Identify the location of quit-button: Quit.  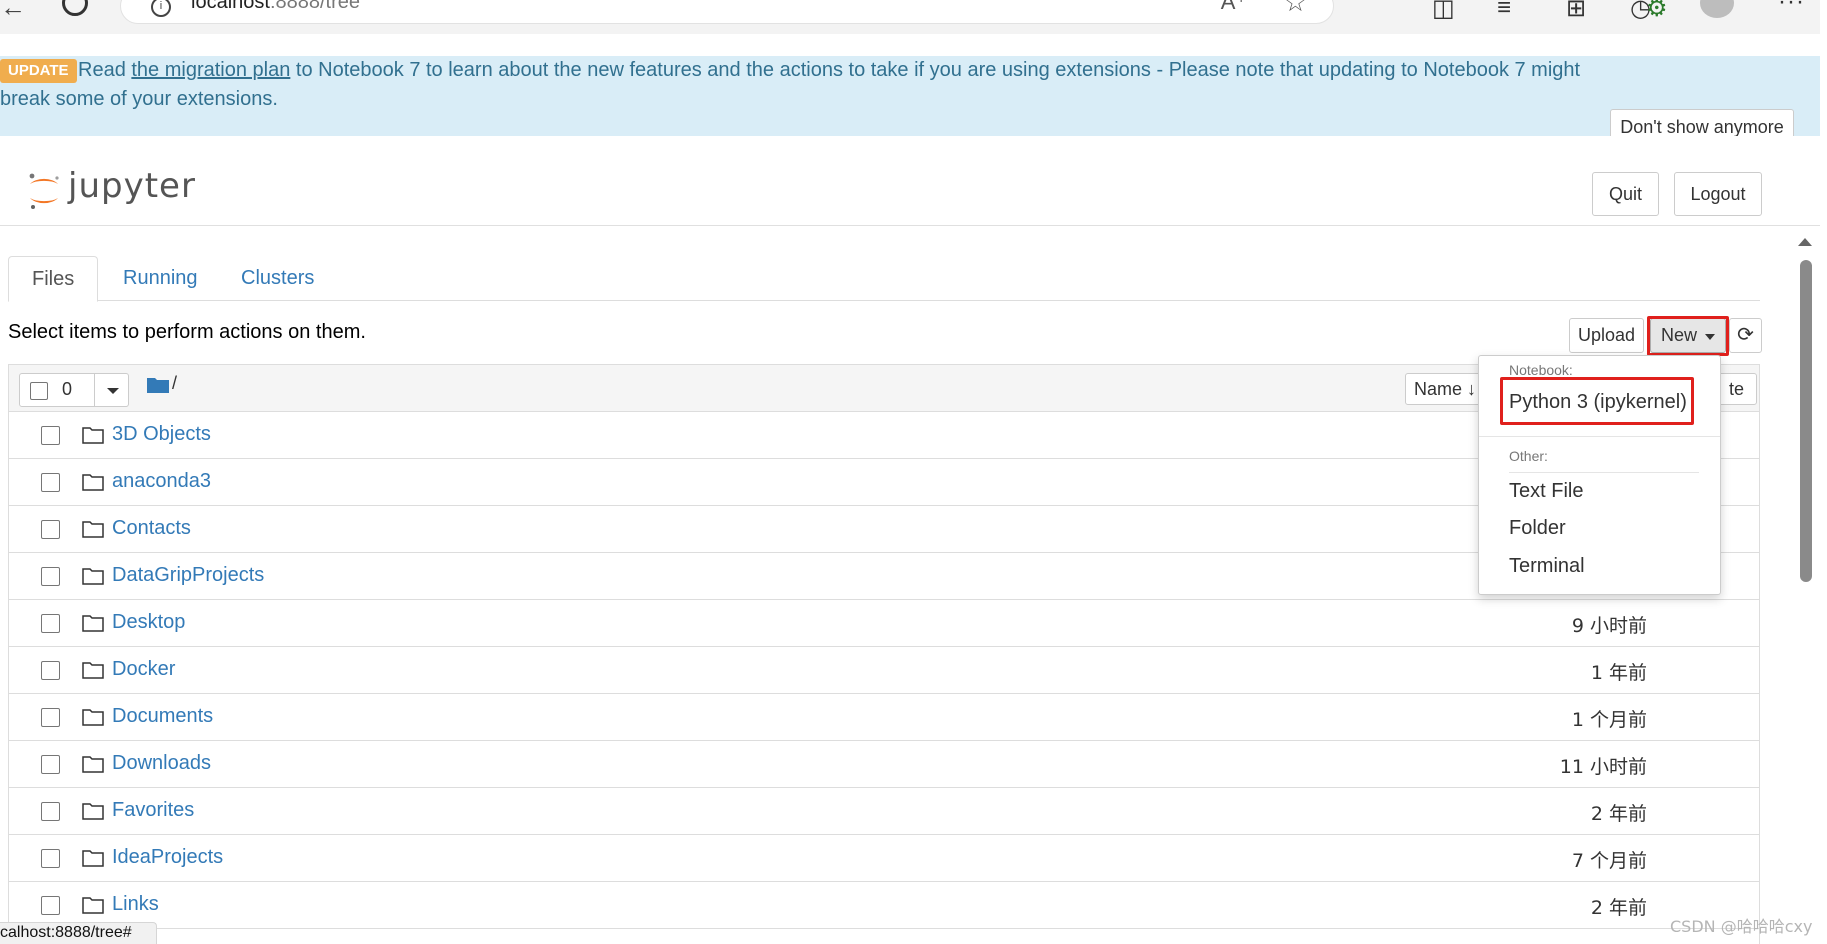
(1625, 194).